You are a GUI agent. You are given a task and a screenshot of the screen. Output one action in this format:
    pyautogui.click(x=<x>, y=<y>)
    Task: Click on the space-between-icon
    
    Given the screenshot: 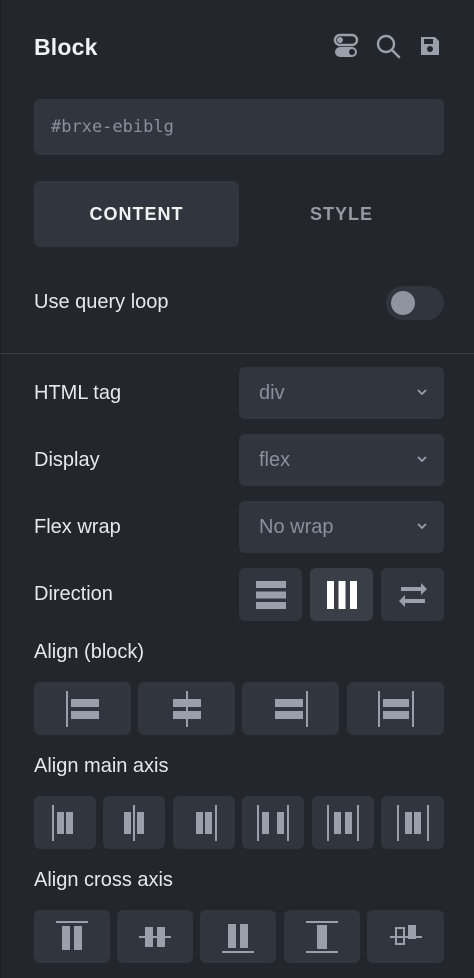 What is the action you would take?
    pyautogui.click(x=273, y=822)
    